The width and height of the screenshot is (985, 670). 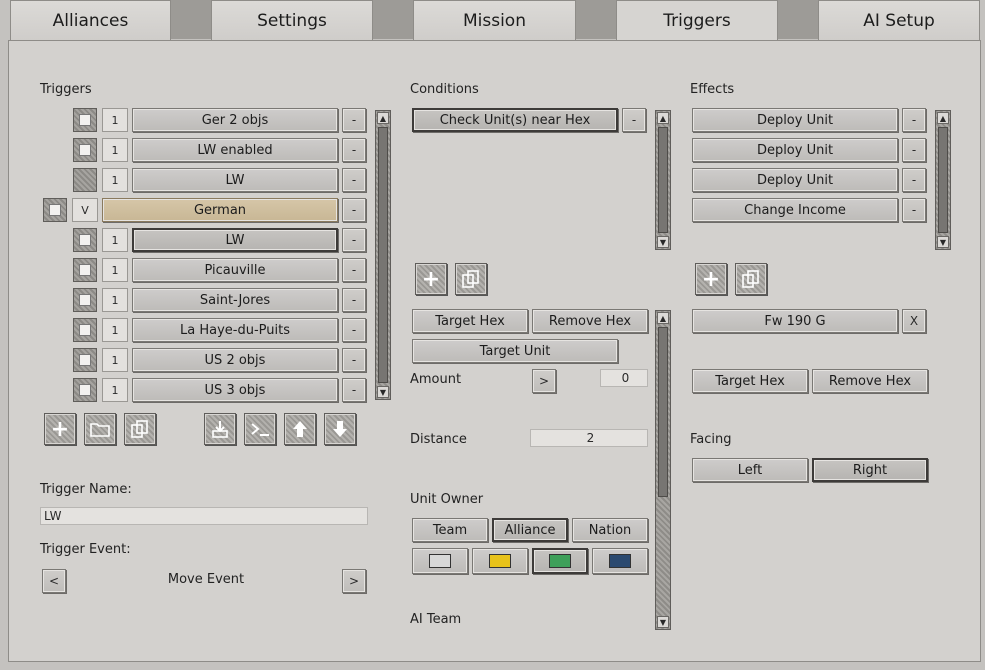 I want to click on event-next-button: >, so click(x=354, y=581).